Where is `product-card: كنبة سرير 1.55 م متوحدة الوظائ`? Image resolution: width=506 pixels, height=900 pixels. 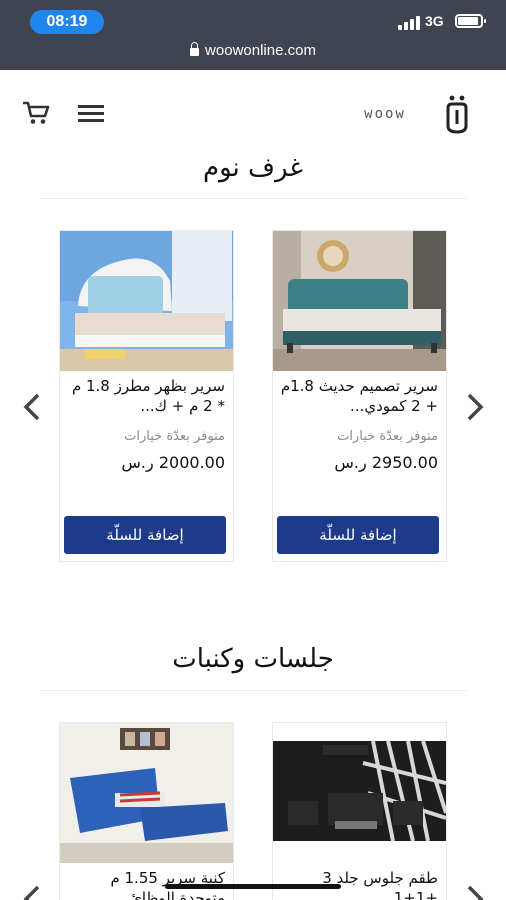 product-card: كنبة سرير 1.55 م متوحدة الوظائ is located at coordinates (146, 811).